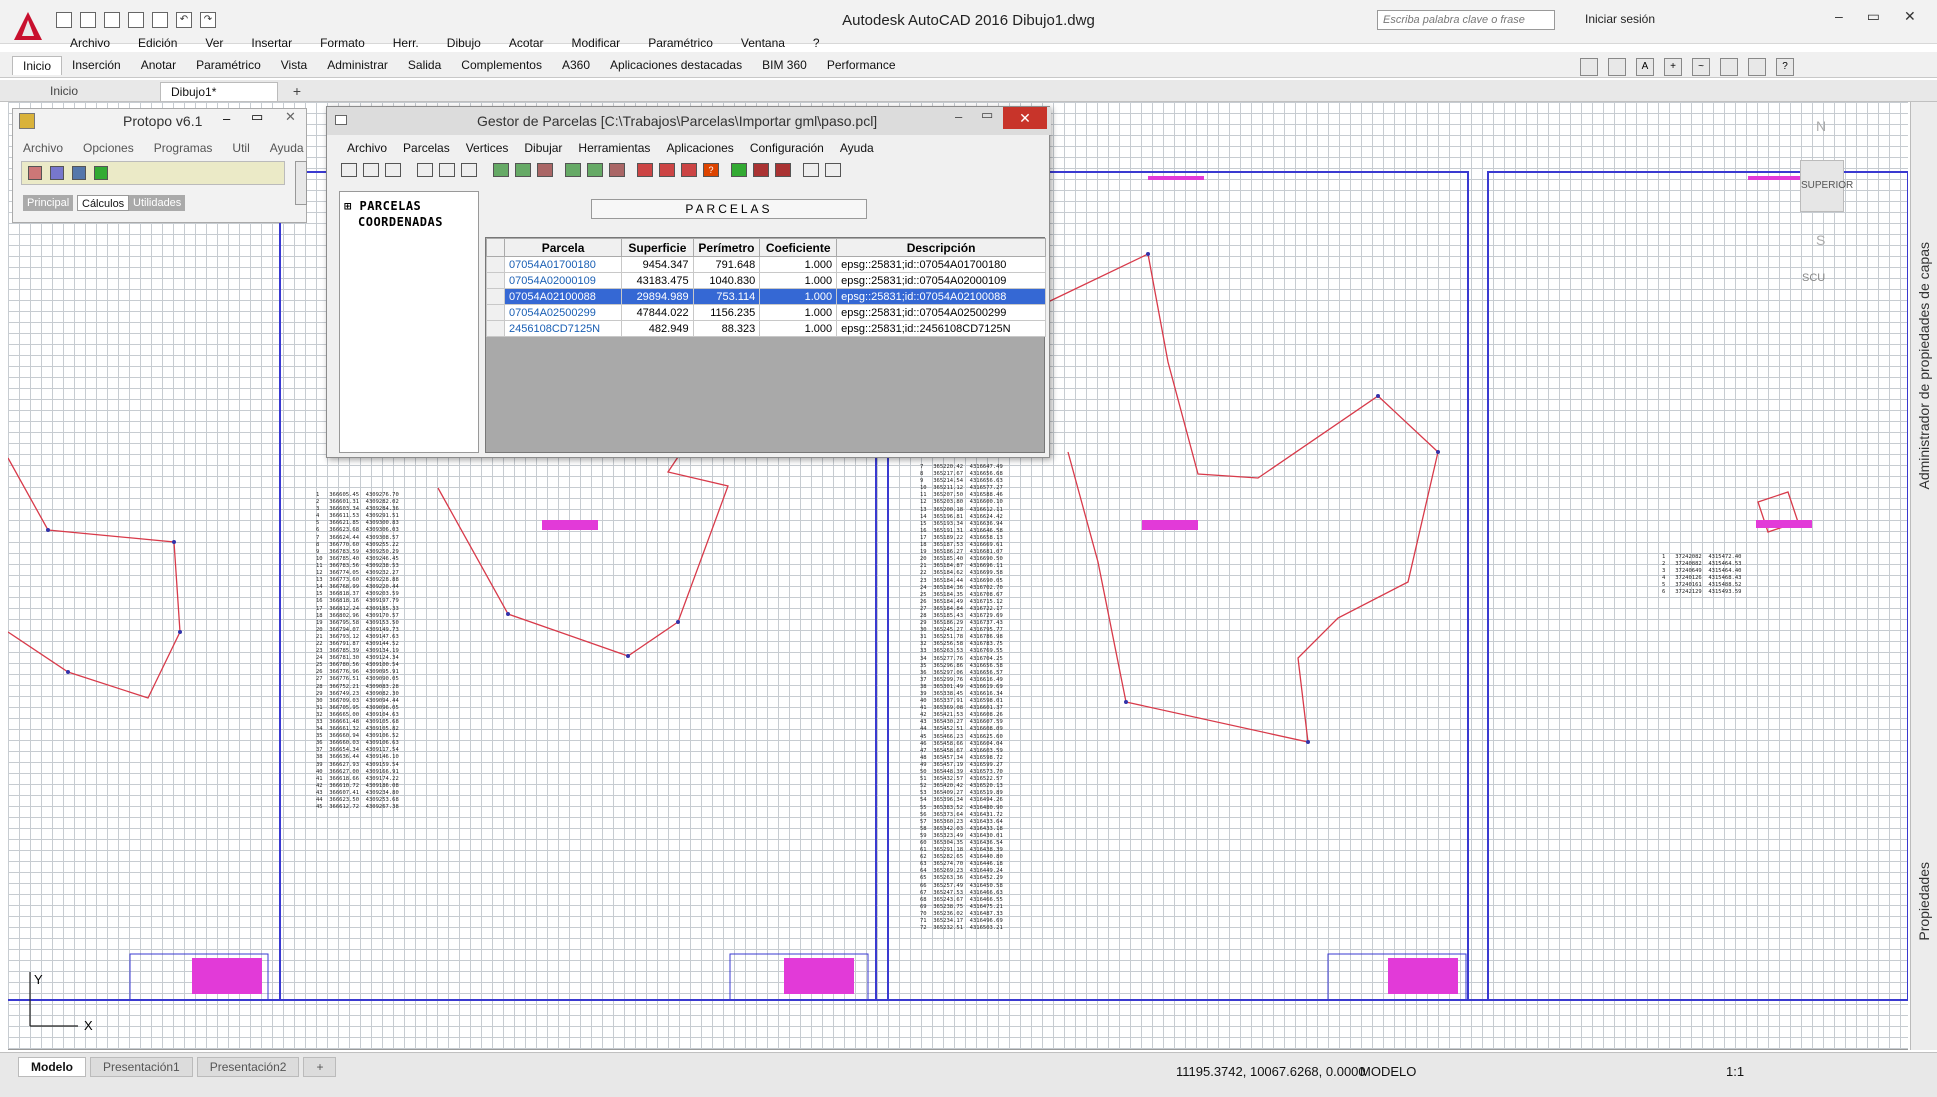 The height and width of the screenshot is (1097, 1937). Describe the element at coordinates (426, 148) in the screenshot. I see `dialog-menu-parcelas: Parcelas` at that location.